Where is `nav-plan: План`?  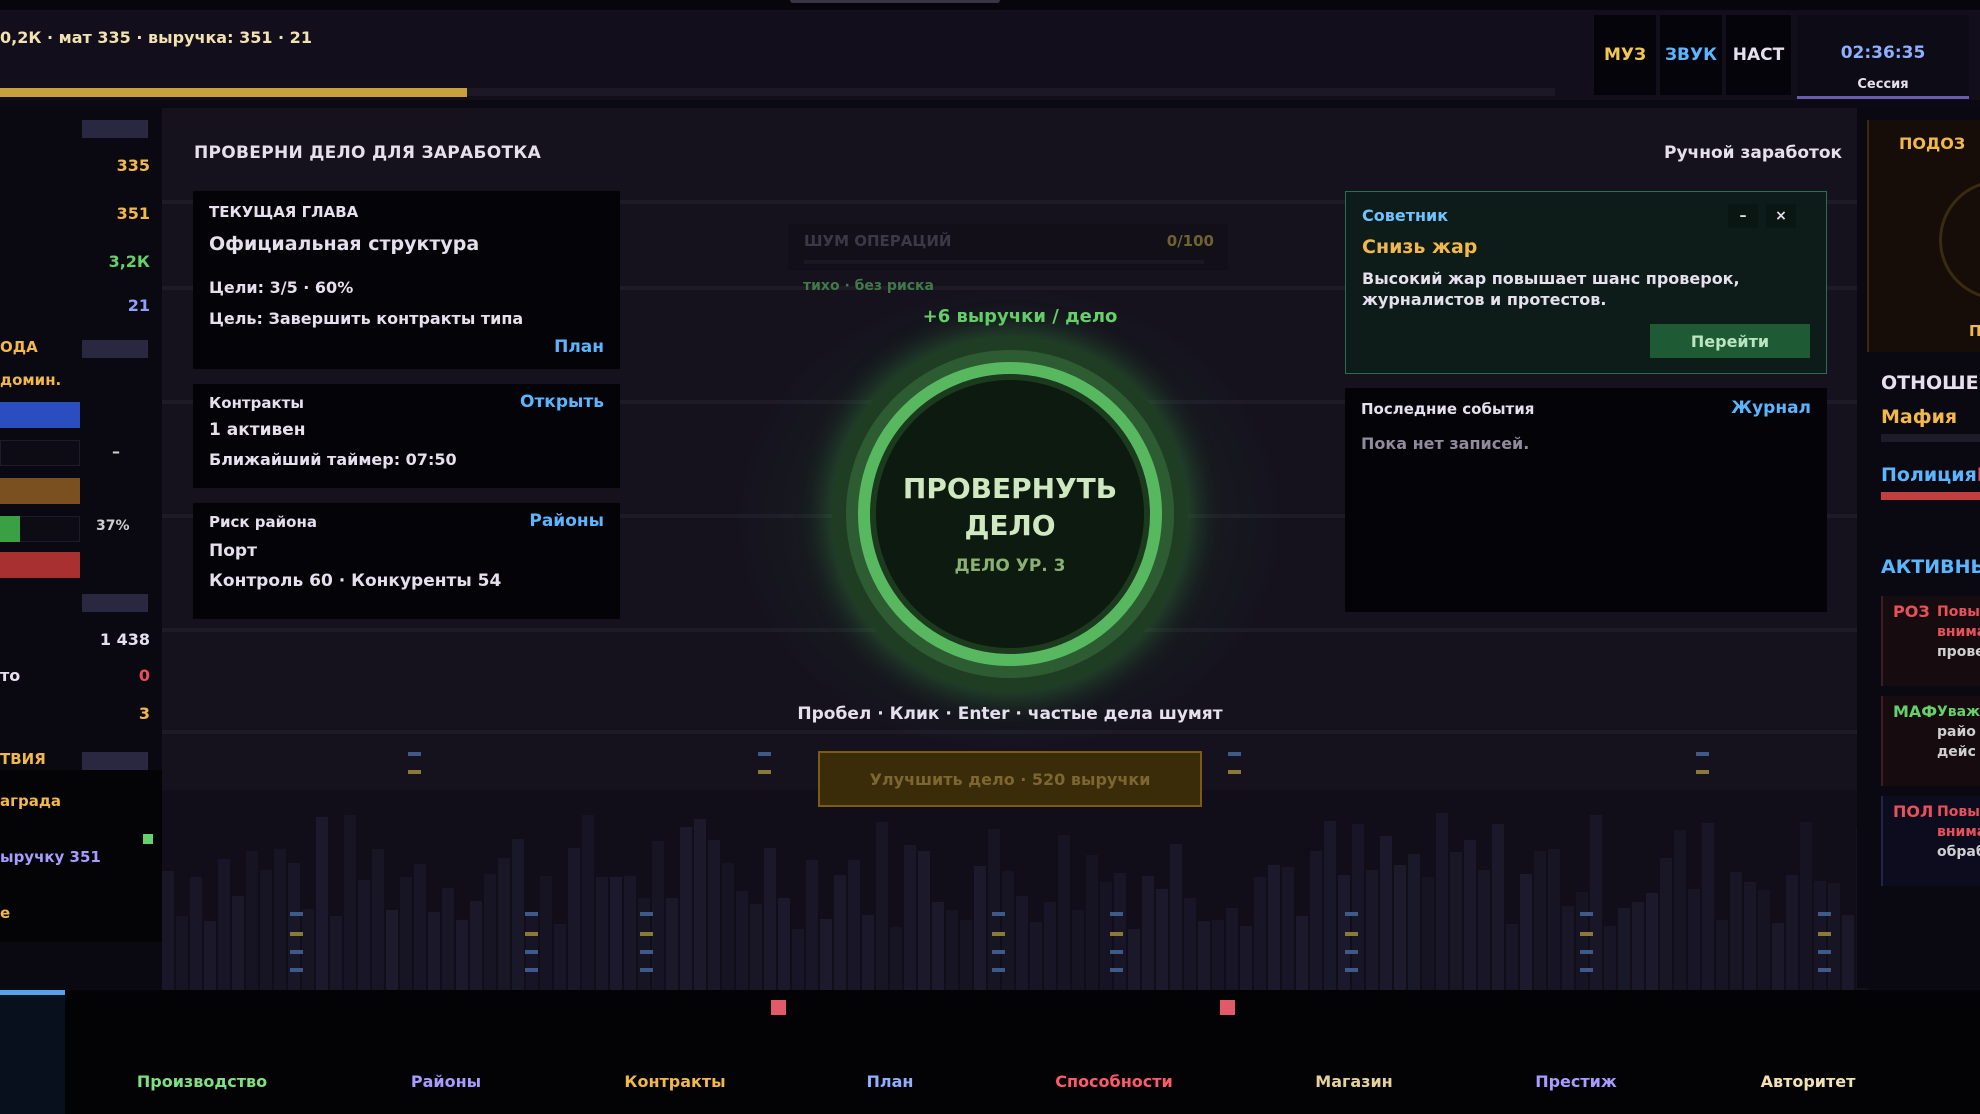 nav-plan: План is located at coordinates (890, 1081).